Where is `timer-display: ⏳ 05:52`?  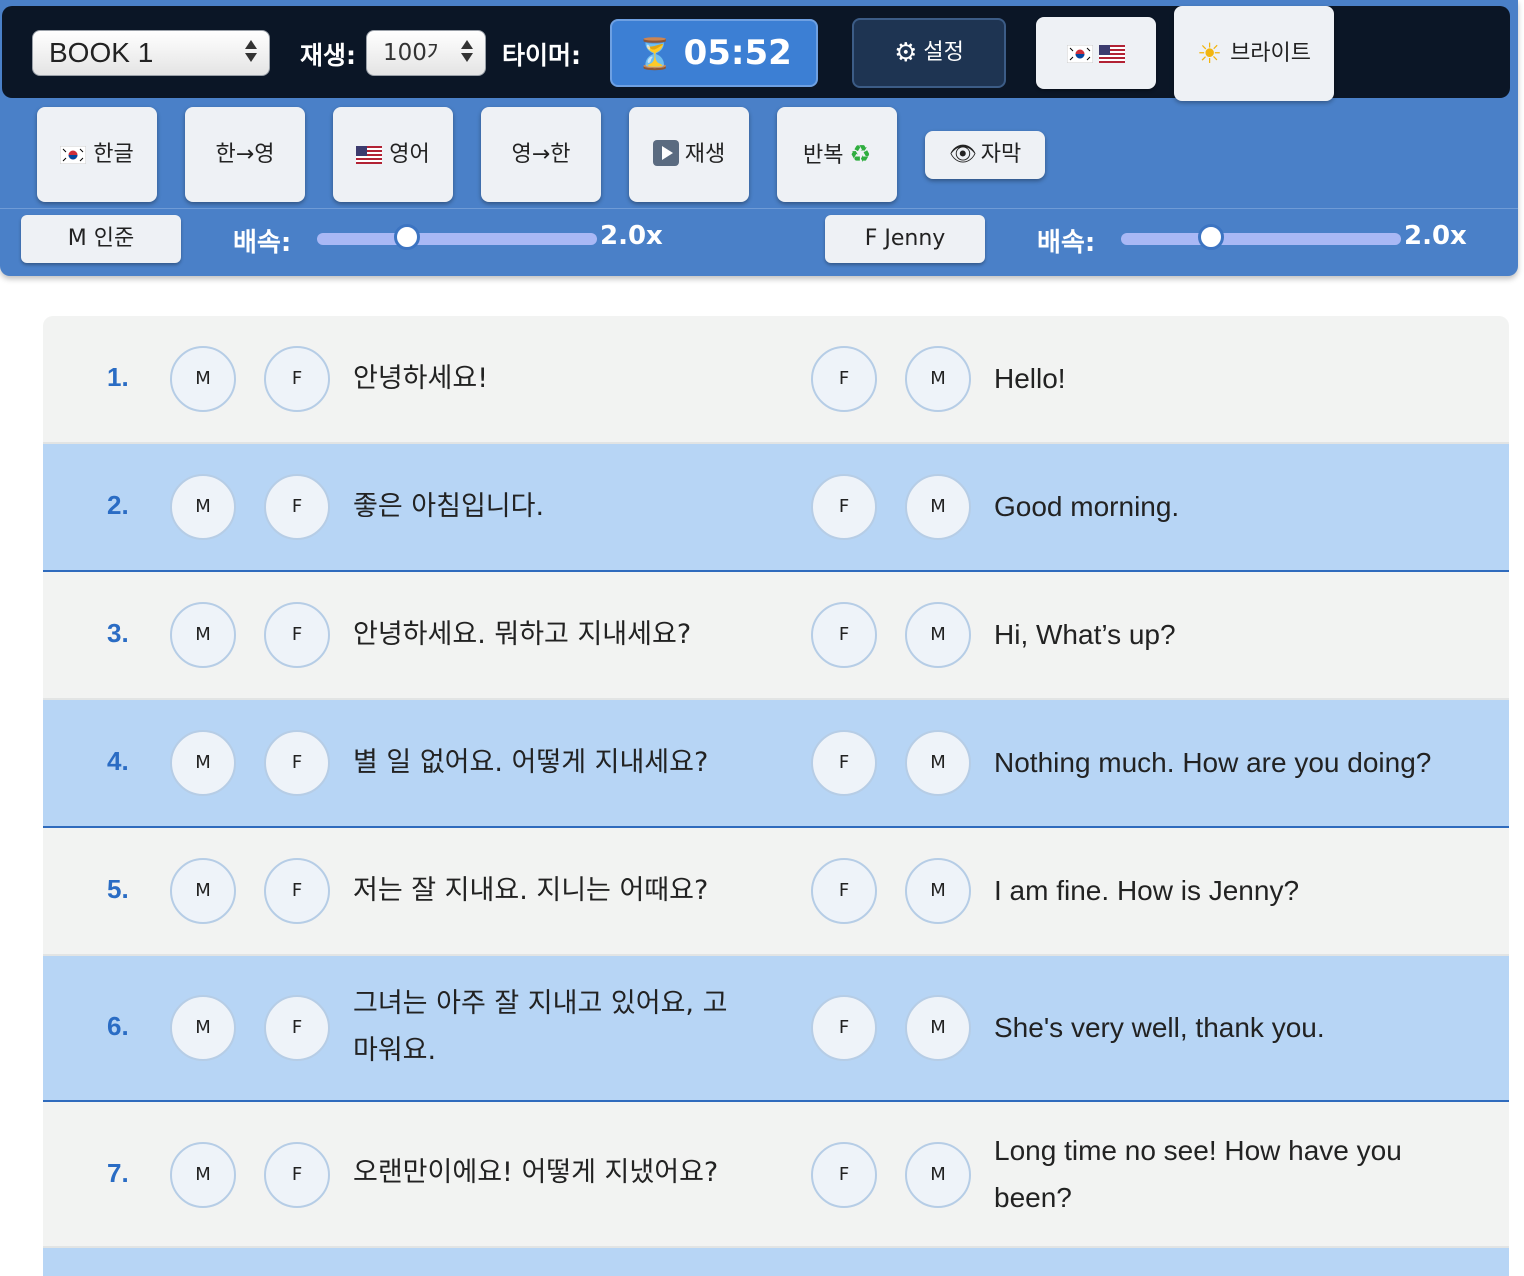
timer-display: ⏳ 05:52 is located at coordinates (714, 53).